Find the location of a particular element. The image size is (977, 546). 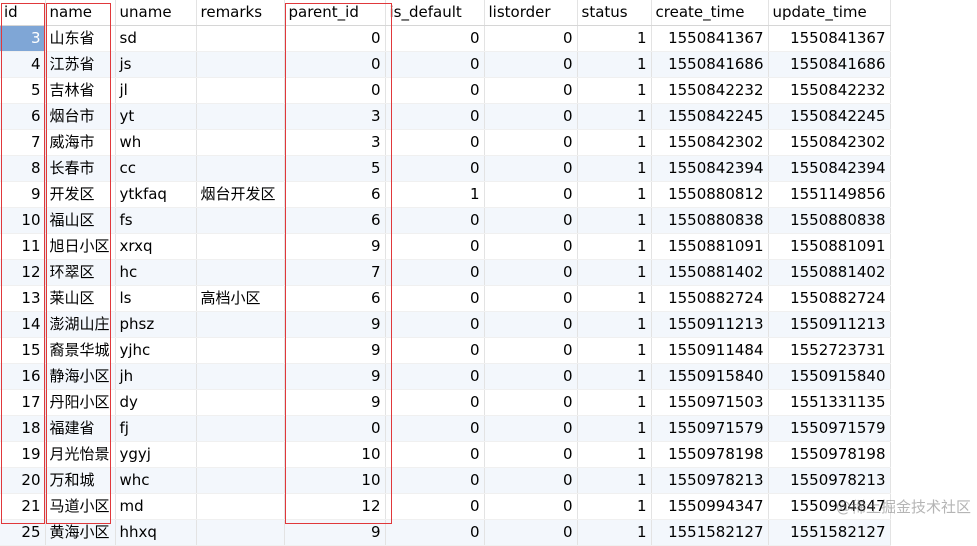

cell-name: 丹阳小区 is located at coordinates (80, 402).